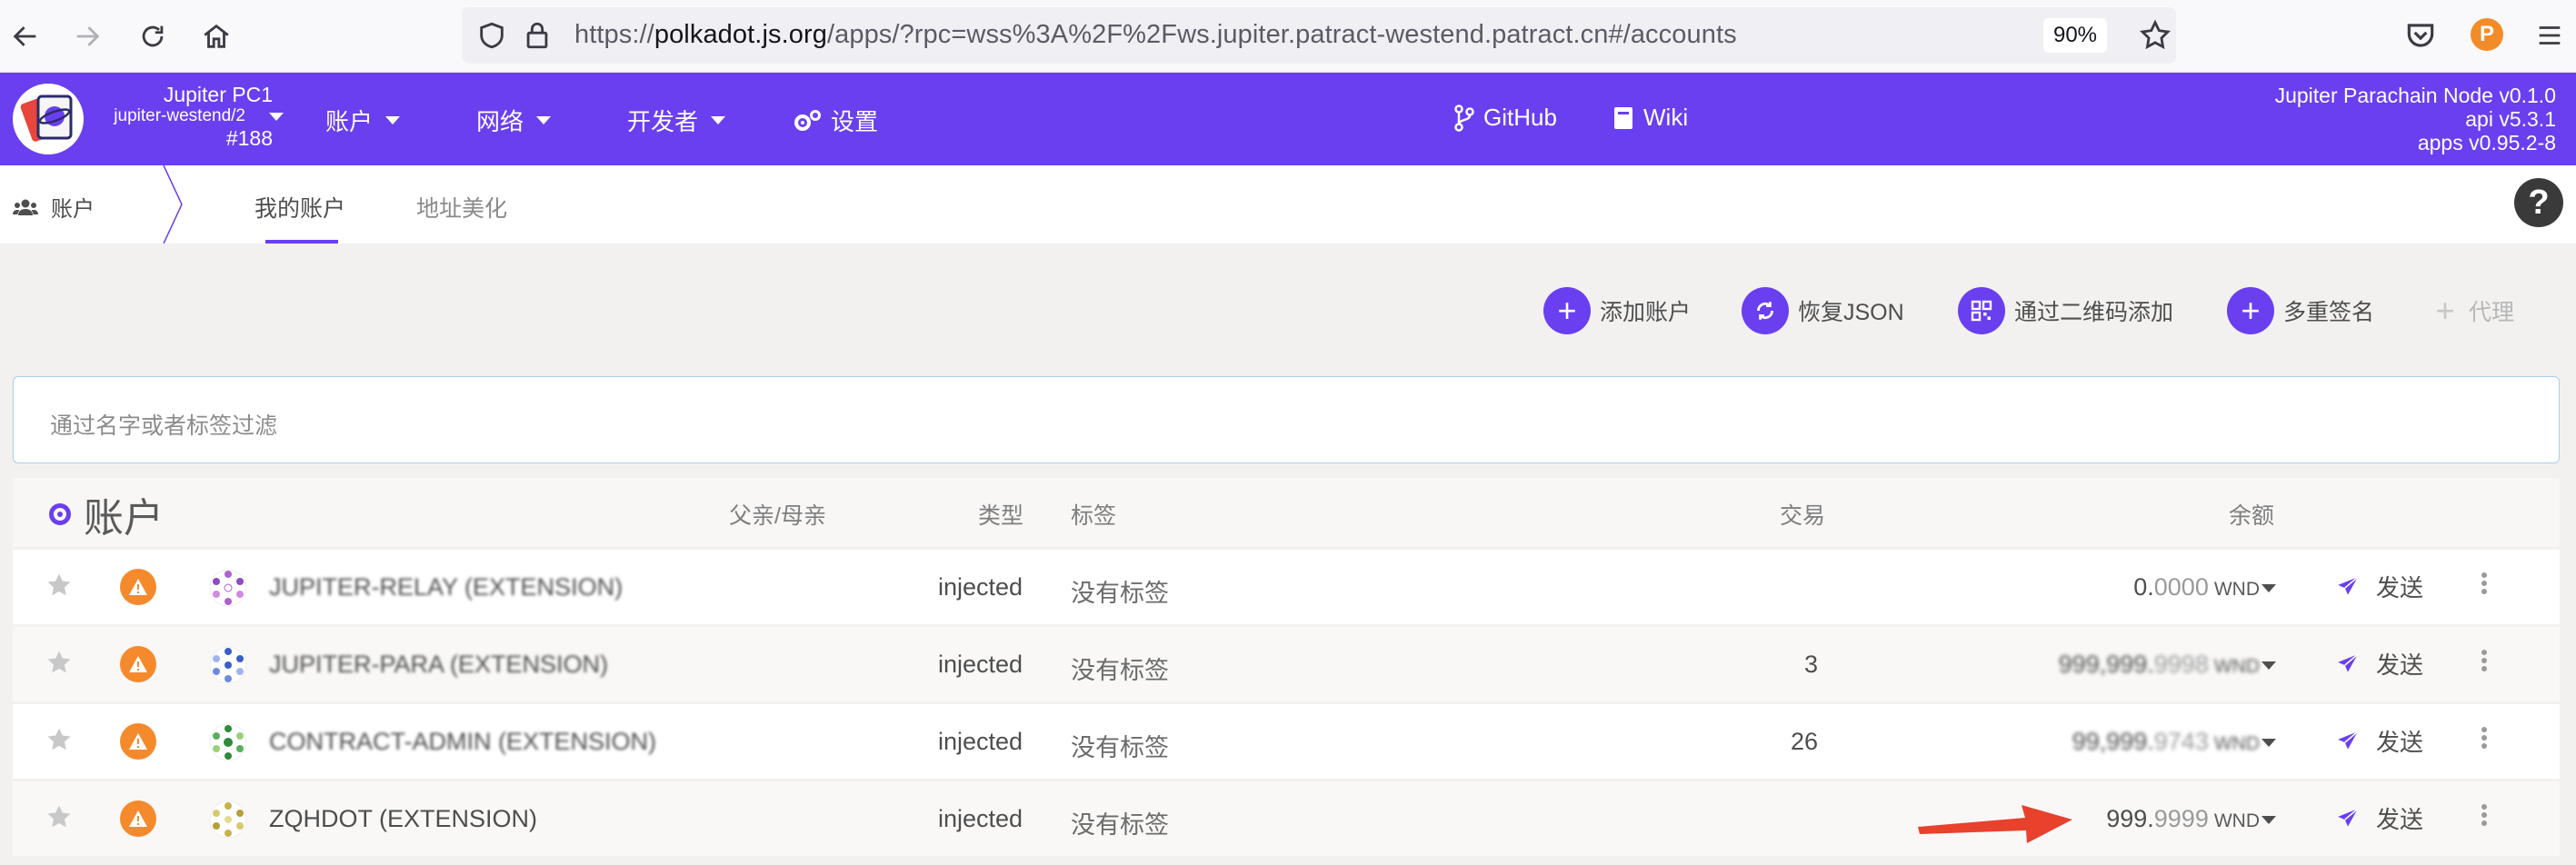  Describe the element at coordinates (301, 242) in the screenshot. I see `active-tab-indicator` at that location.